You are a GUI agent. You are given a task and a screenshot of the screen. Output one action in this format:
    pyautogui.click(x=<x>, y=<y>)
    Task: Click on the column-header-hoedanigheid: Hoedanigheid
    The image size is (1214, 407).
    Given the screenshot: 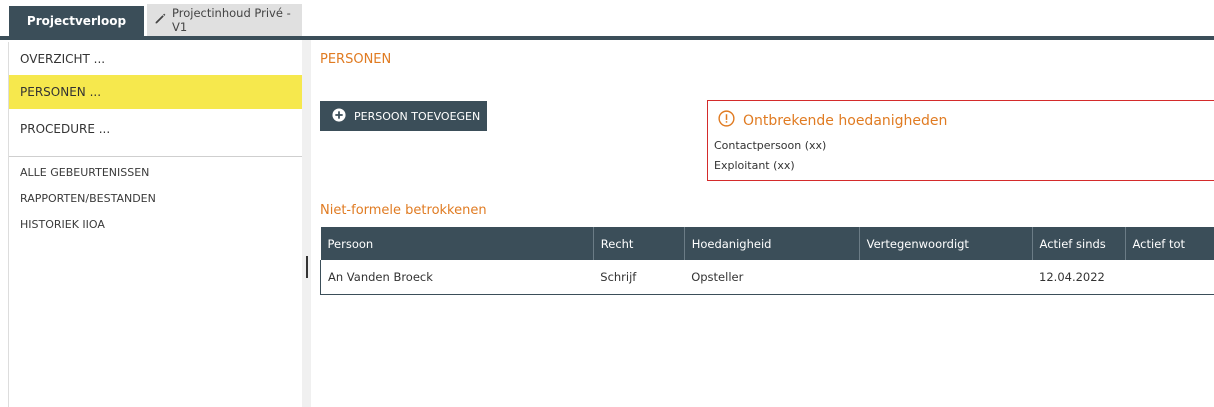 What is the action you would take?
    pyautogui.click(x=772, y=243)
    